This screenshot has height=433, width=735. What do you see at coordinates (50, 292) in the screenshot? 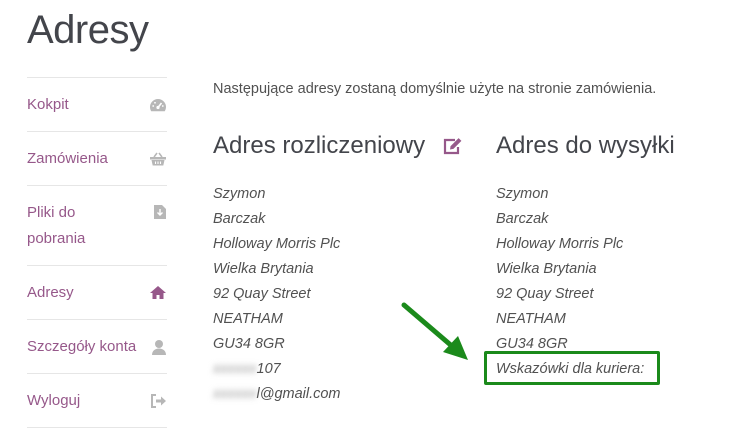
I see `sidebar-item-label: Adresy` at bounding box center [50, 292].